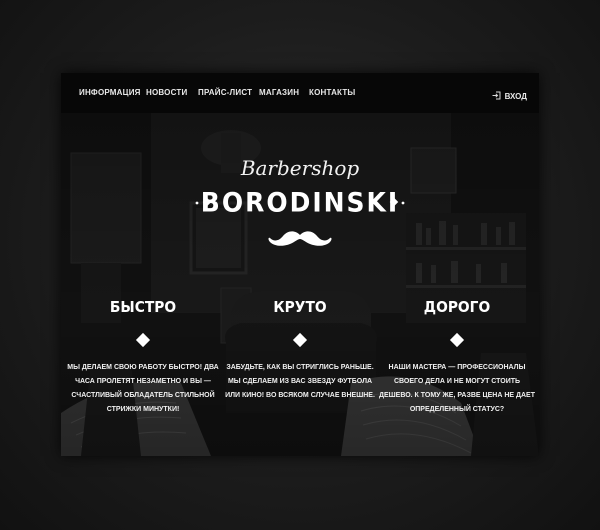 Image resolution: width=600 pixels, height=530 pixels. I want to click on feature-title-fast: БЫСТРО, so click(143, 307).